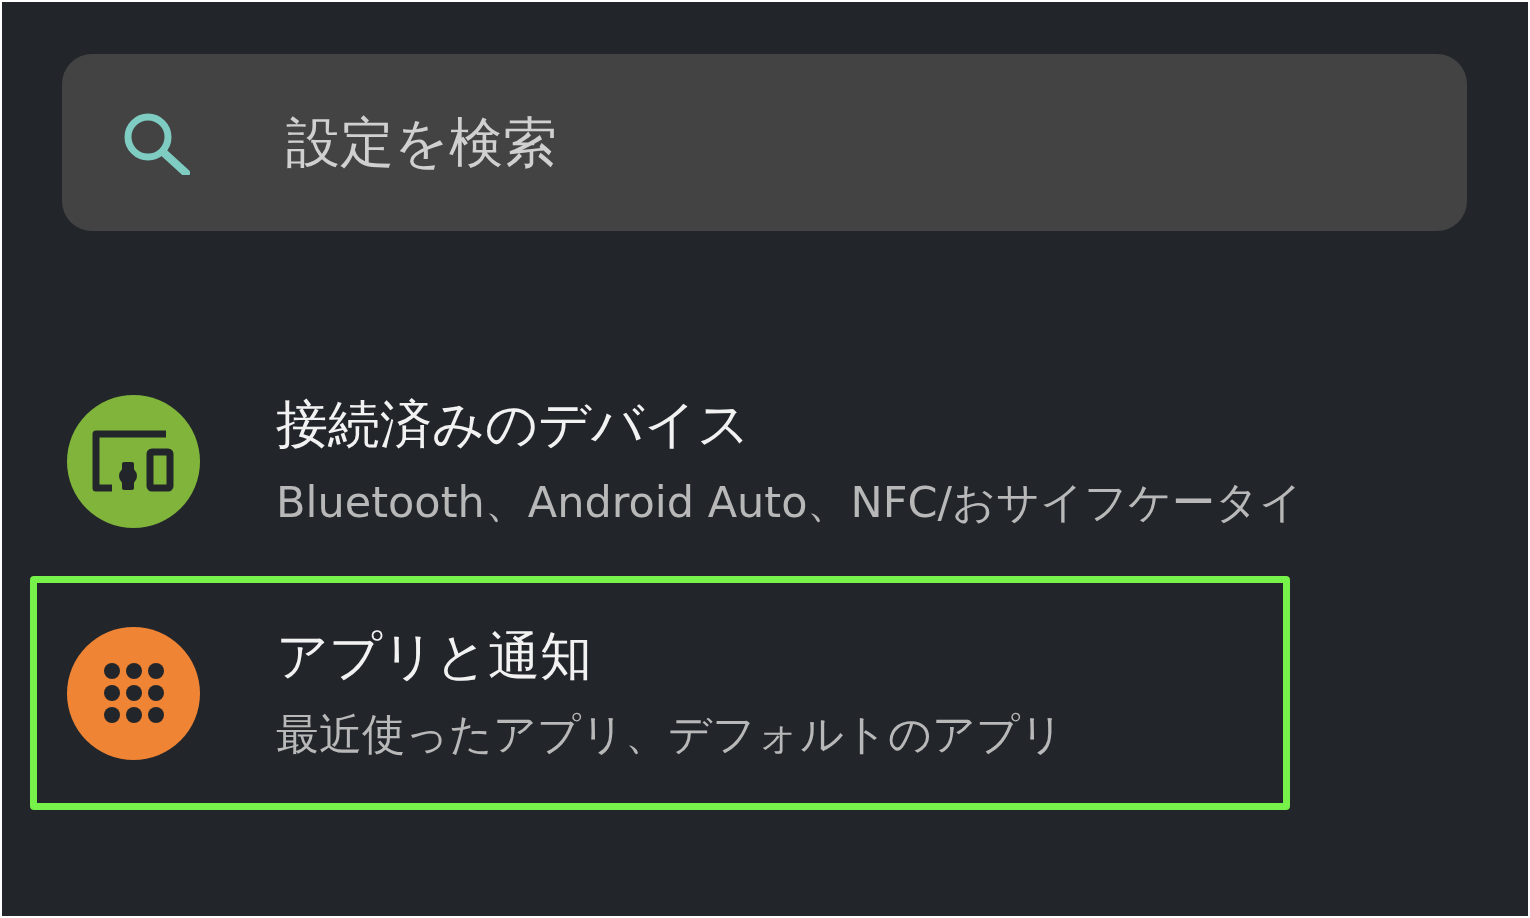  What do you see at coordinates (133, 461) in the screenshot?
I see `devices-icon` at bounding box center [133, 461].